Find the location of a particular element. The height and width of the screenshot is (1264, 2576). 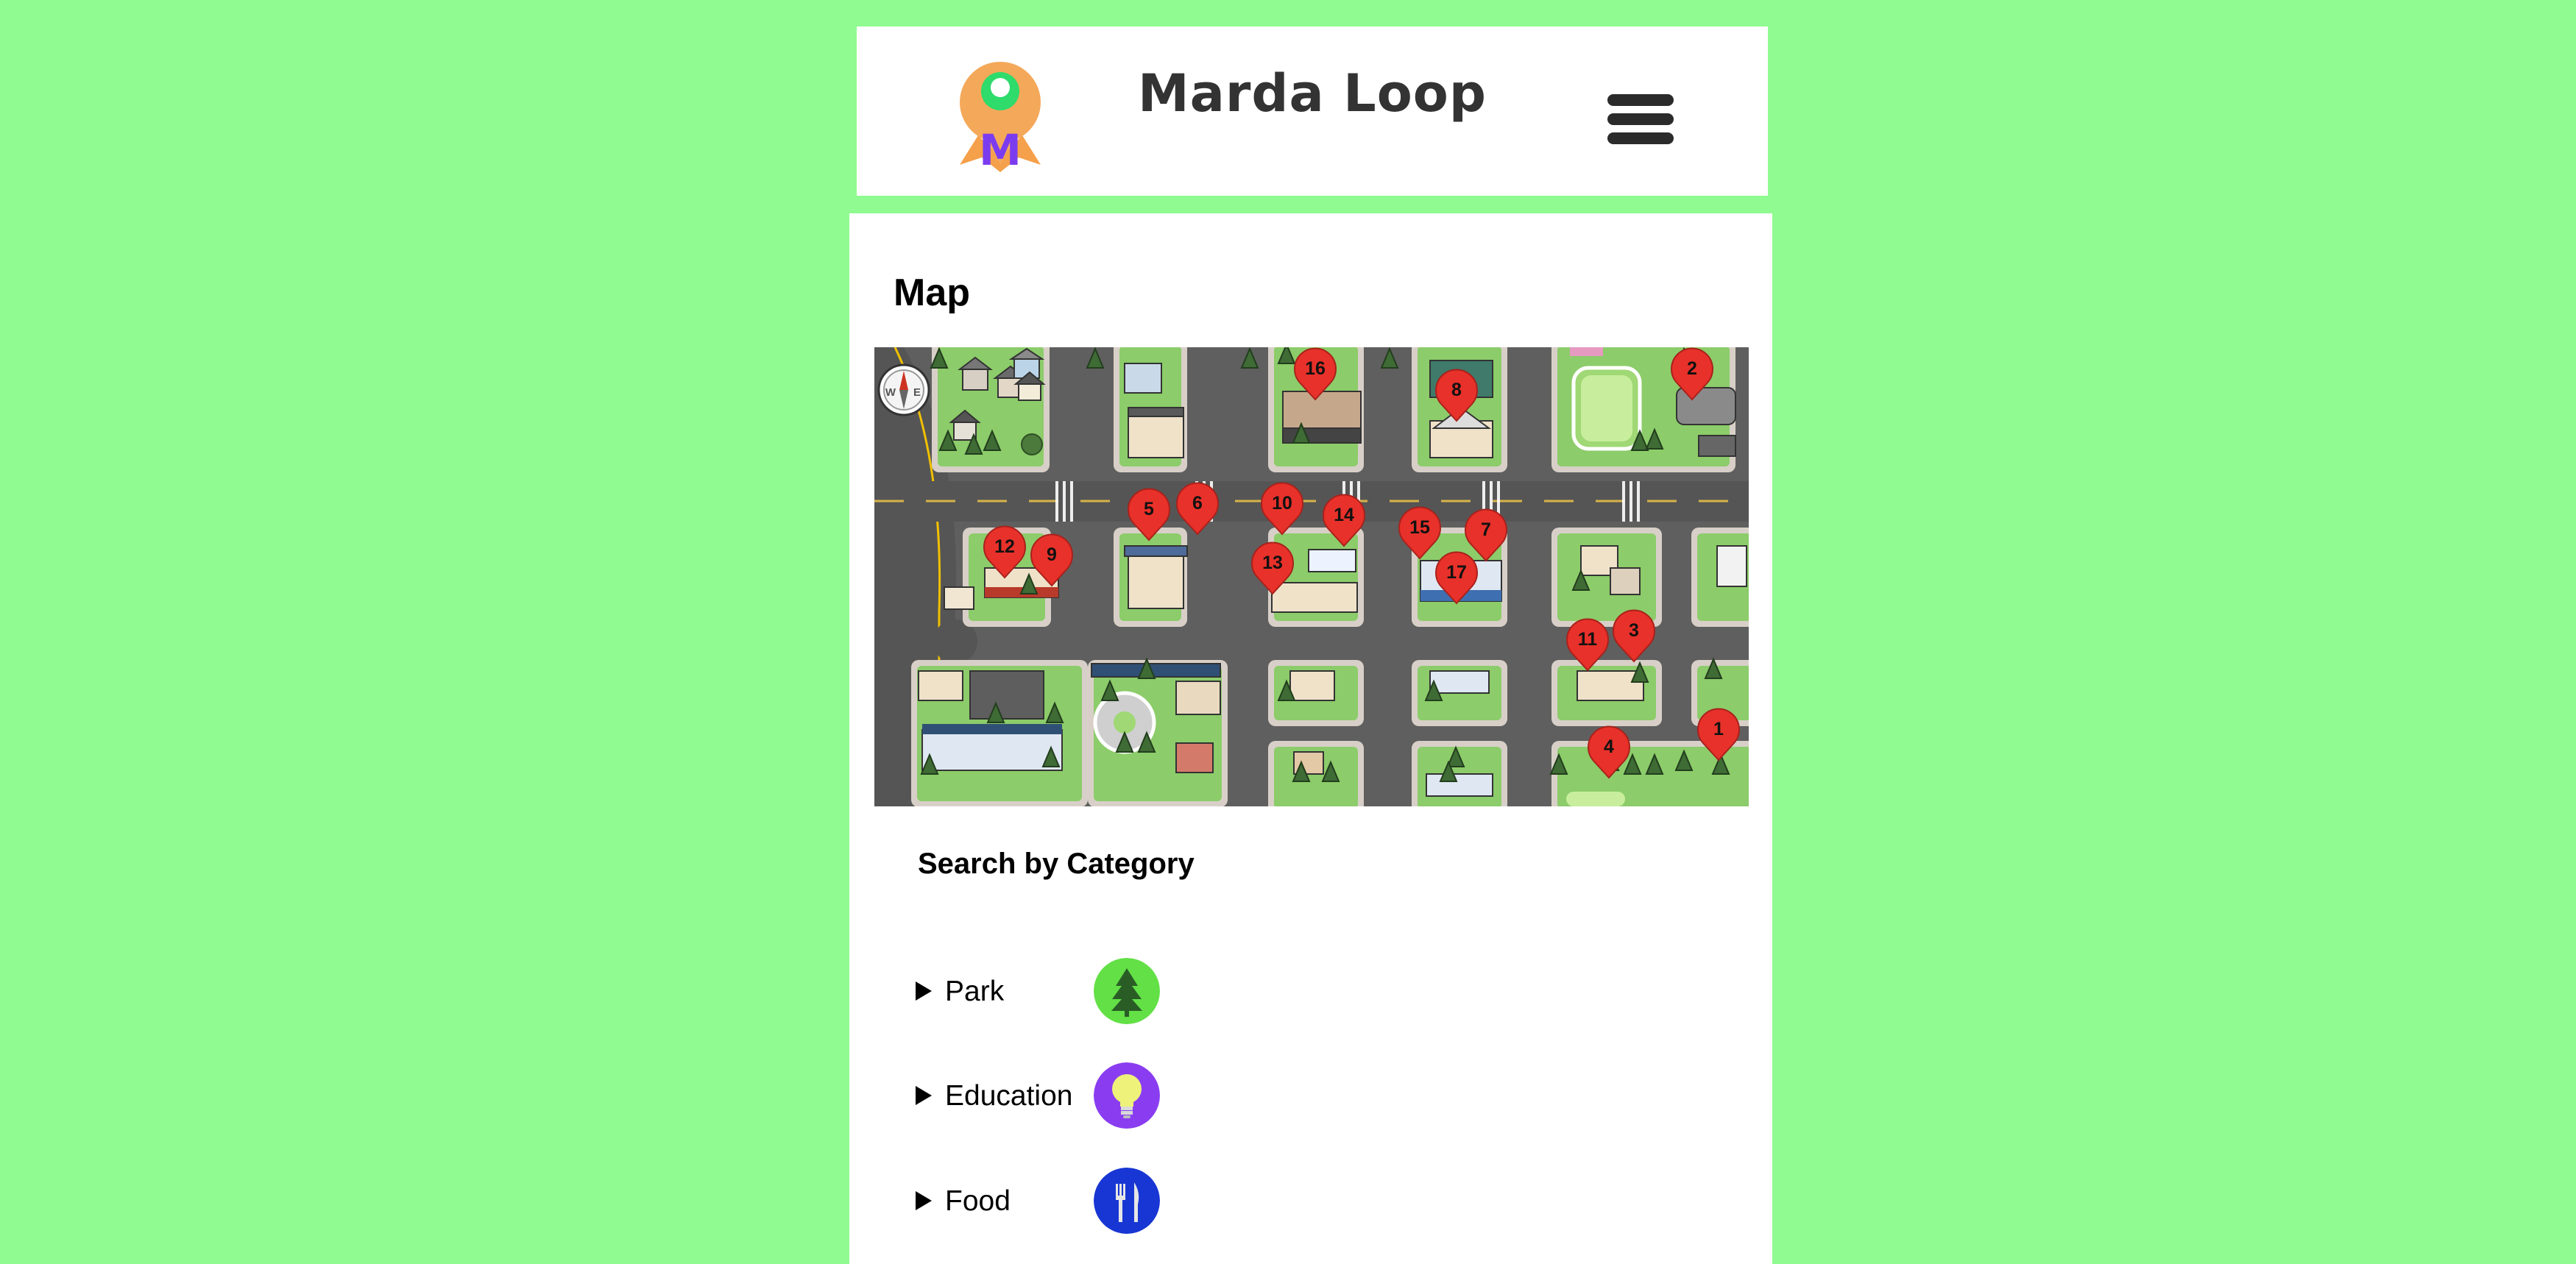

map-marker-label: 11 is located at coordinates (1588, 639).